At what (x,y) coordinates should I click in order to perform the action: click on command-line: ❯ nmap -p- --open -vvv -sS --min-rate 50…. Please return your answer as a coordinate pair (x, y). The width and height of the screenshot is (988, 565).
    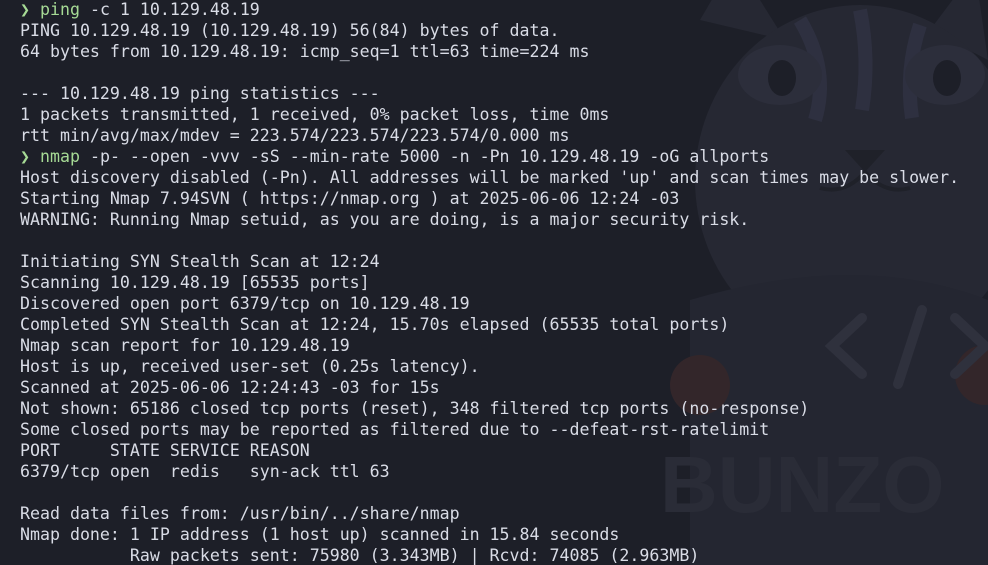
    Looking at the image, I should click on (489, 156).